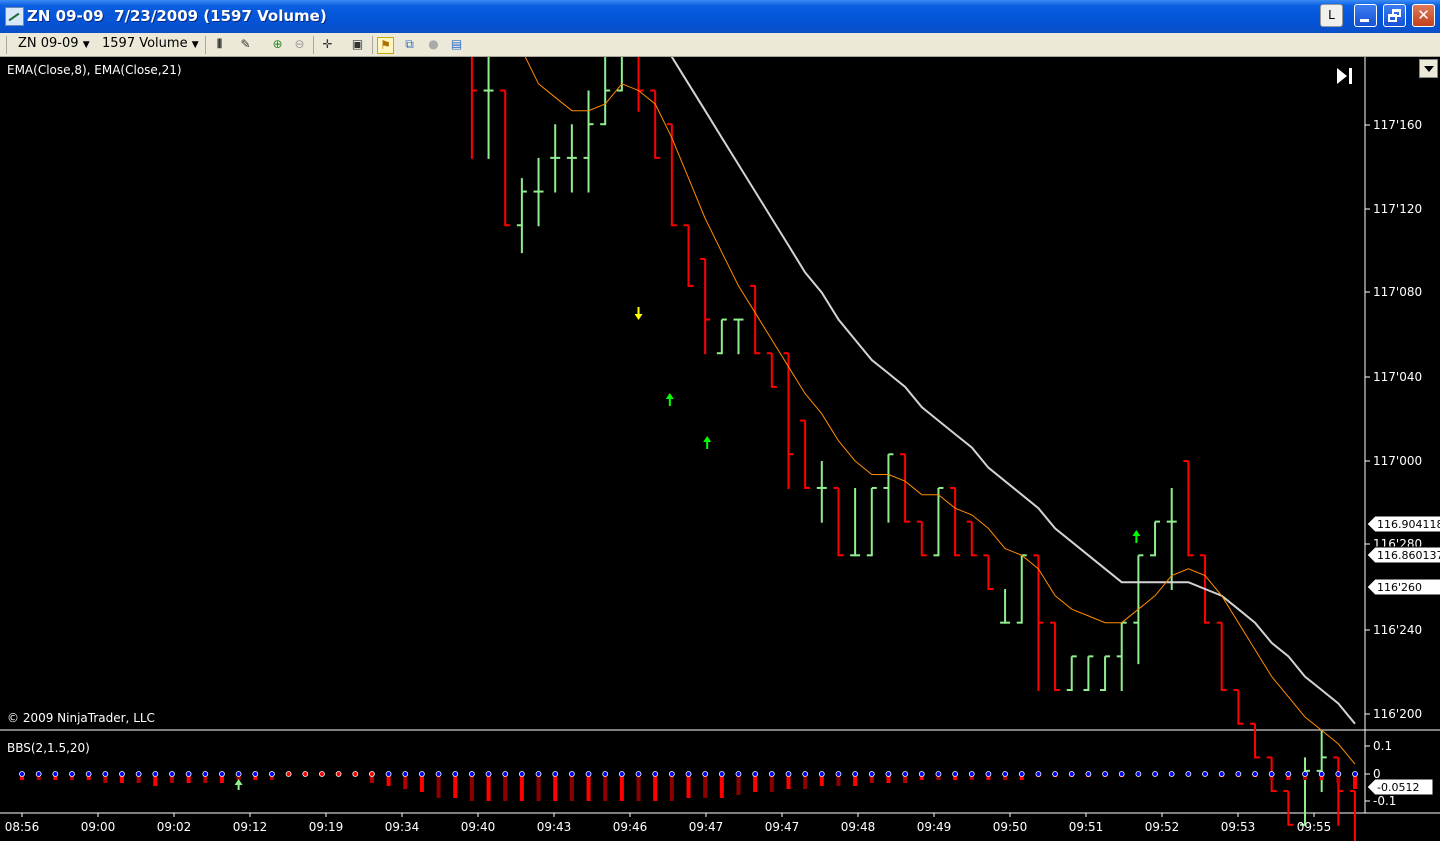 This screenshot has width=1440, height=841. What do you see at coordinates (630, 827) in the screenshot?
I see `time-tick-label: 09:46` at bounding box center [630, 827].